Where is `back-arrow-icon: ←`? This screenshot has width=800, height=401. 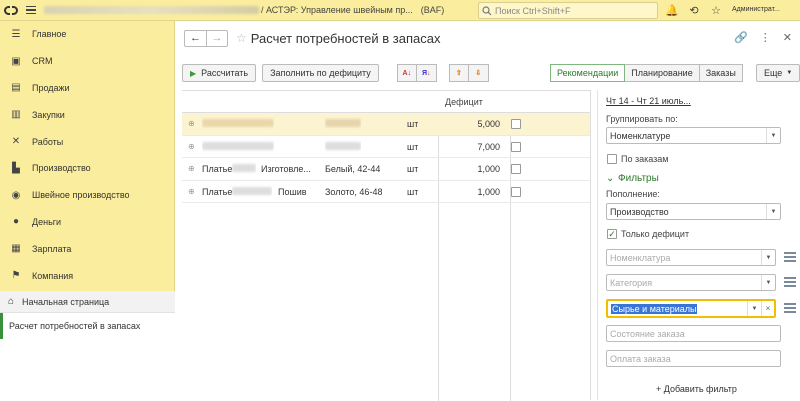 back-arrow-icon: ← is located at coordinates (195, 38).